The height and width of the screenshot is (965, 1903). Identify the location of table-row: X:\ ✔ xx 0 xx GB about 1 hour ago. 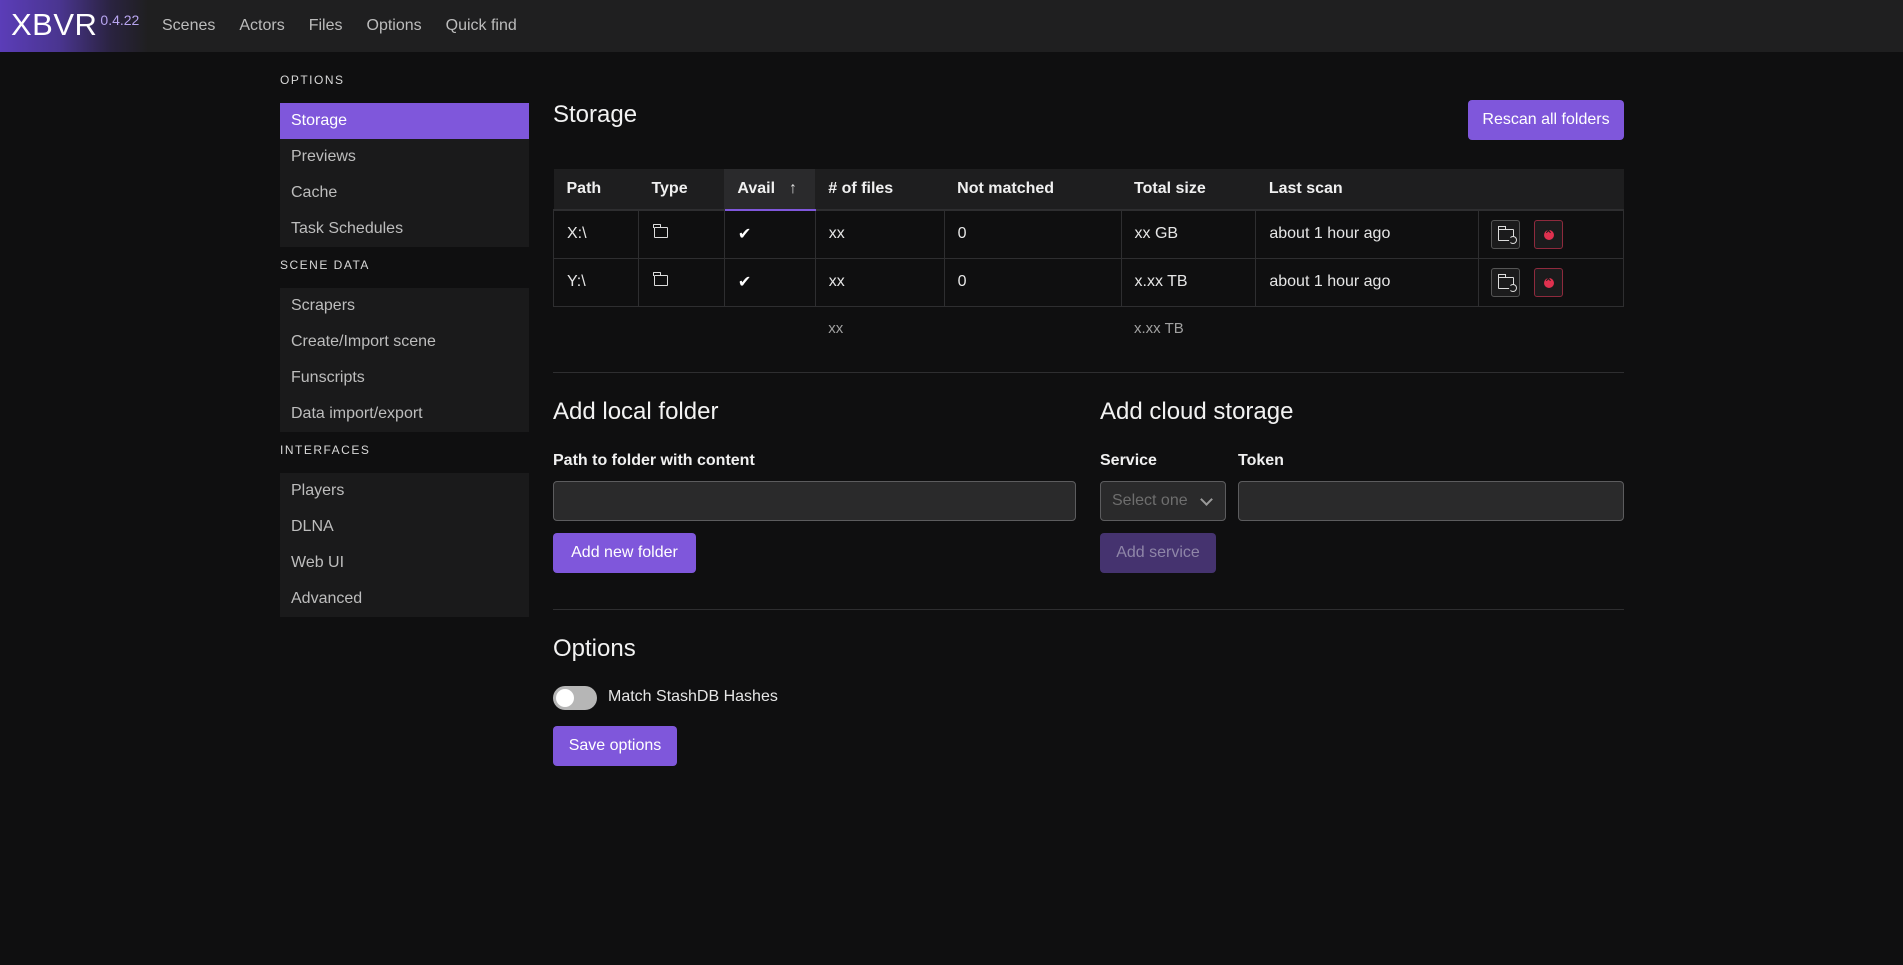
(1088, 234).